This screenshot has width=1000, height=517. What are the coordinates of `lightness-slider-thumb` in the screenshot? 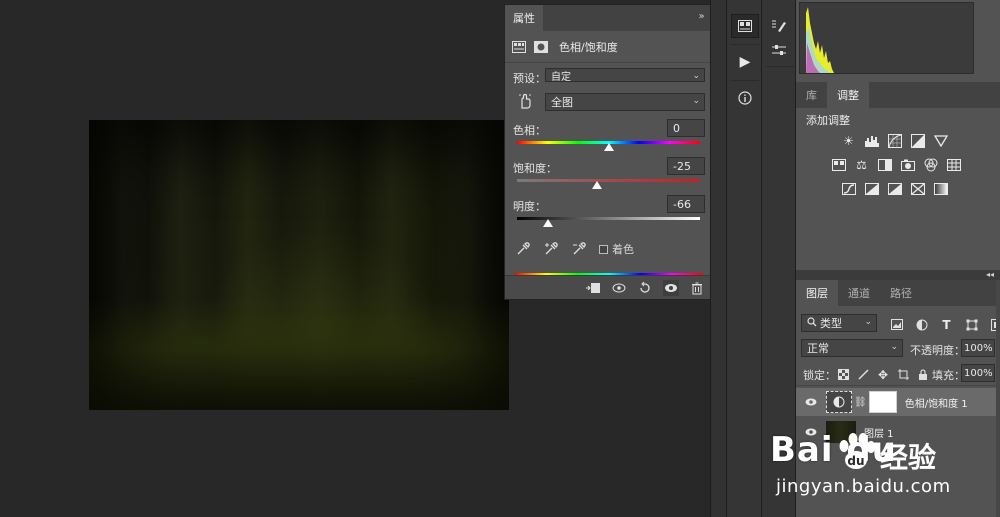 It's located at (548, 223).